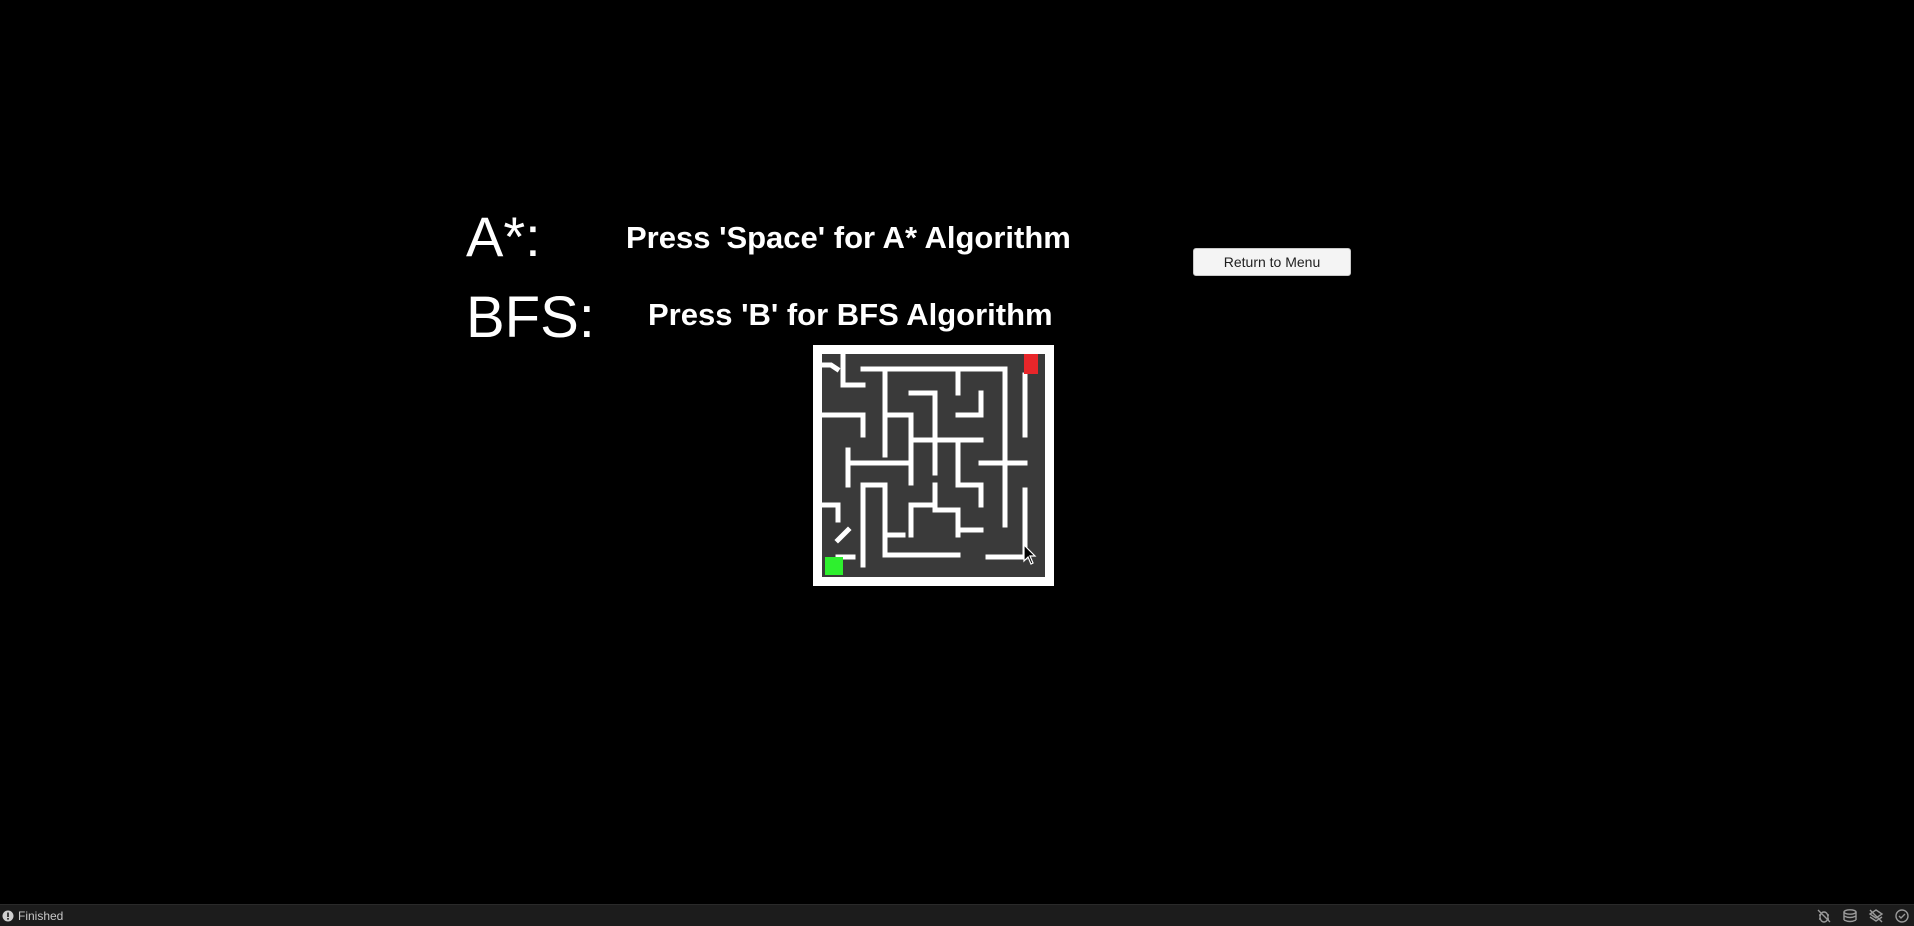  Describe the element at coordinates (1031, 364) in the screenshot. I see `maze-goal-cell` at that location.